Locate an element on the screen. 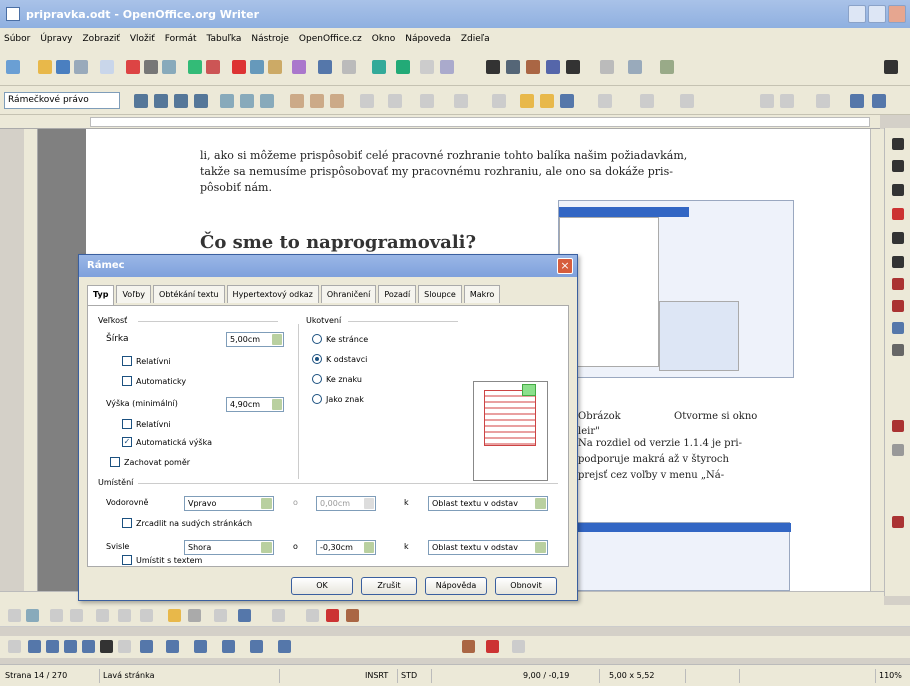 The width and height of the screenshot is (910, 686). menu-file: Súbor is located at coordinates (17, 39).